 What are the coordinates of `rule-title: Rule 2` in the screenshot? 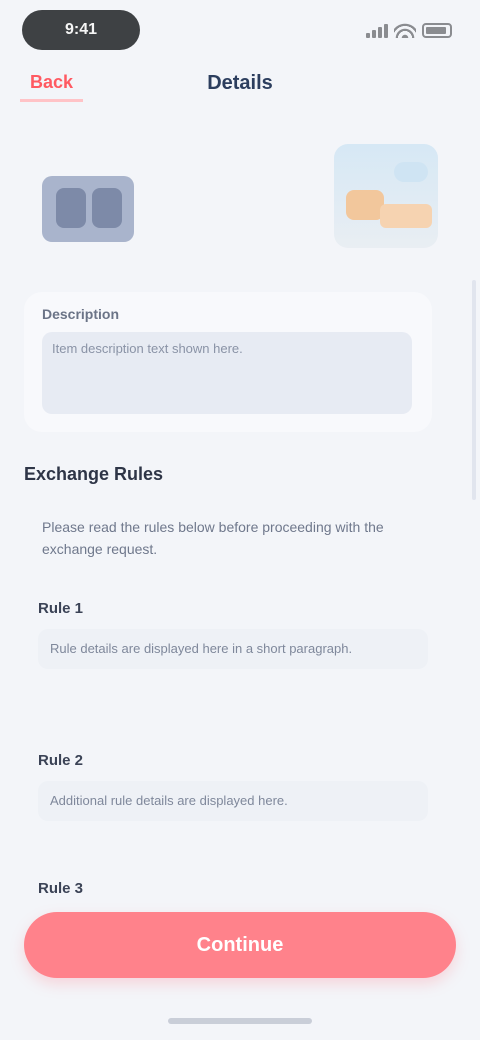 It's located at (61, 760).